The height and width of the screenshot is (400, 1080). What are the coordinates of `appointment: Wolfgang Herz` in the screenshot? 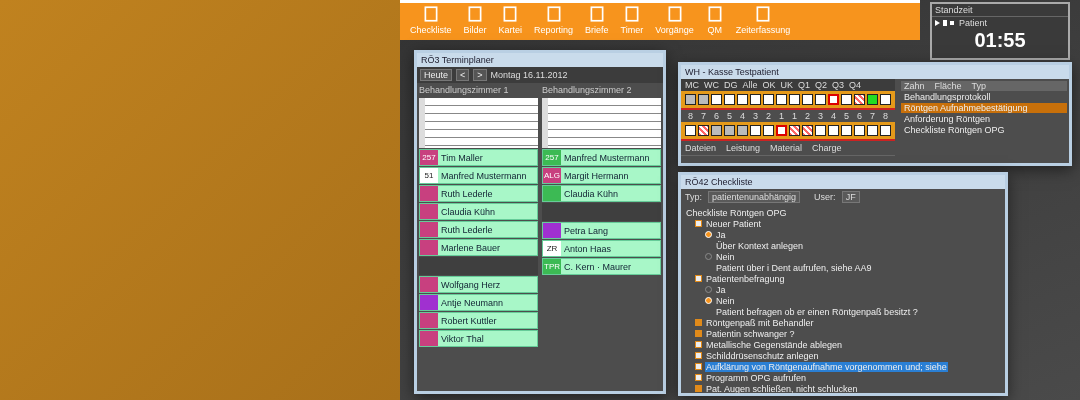 It's located at (478, 284).